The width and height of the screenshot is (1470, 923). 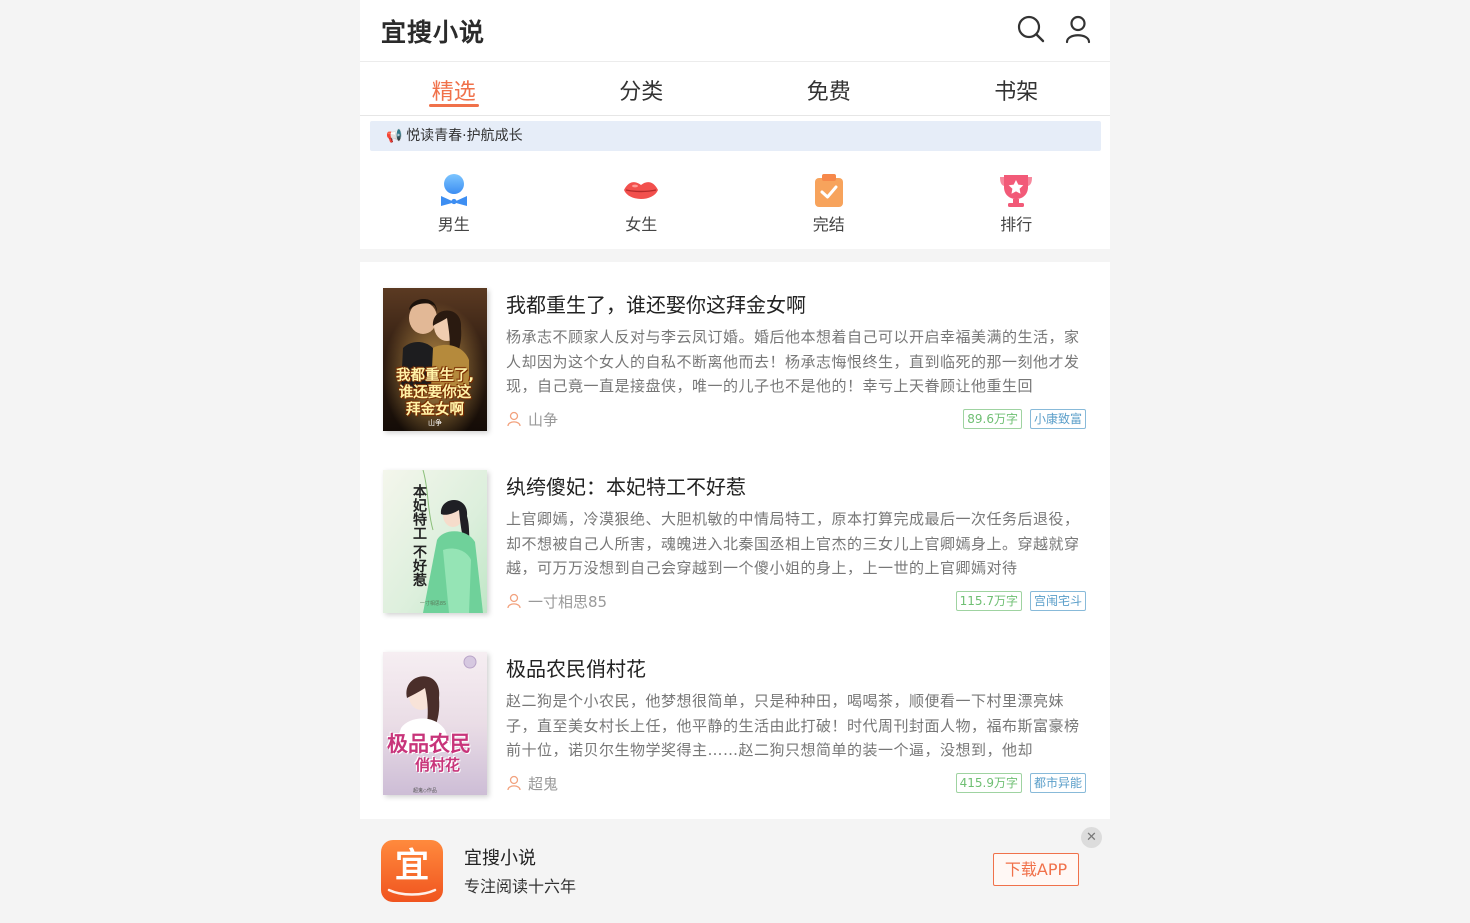 I want to click on book-author: 超鬼, so click(x=532, y=783).